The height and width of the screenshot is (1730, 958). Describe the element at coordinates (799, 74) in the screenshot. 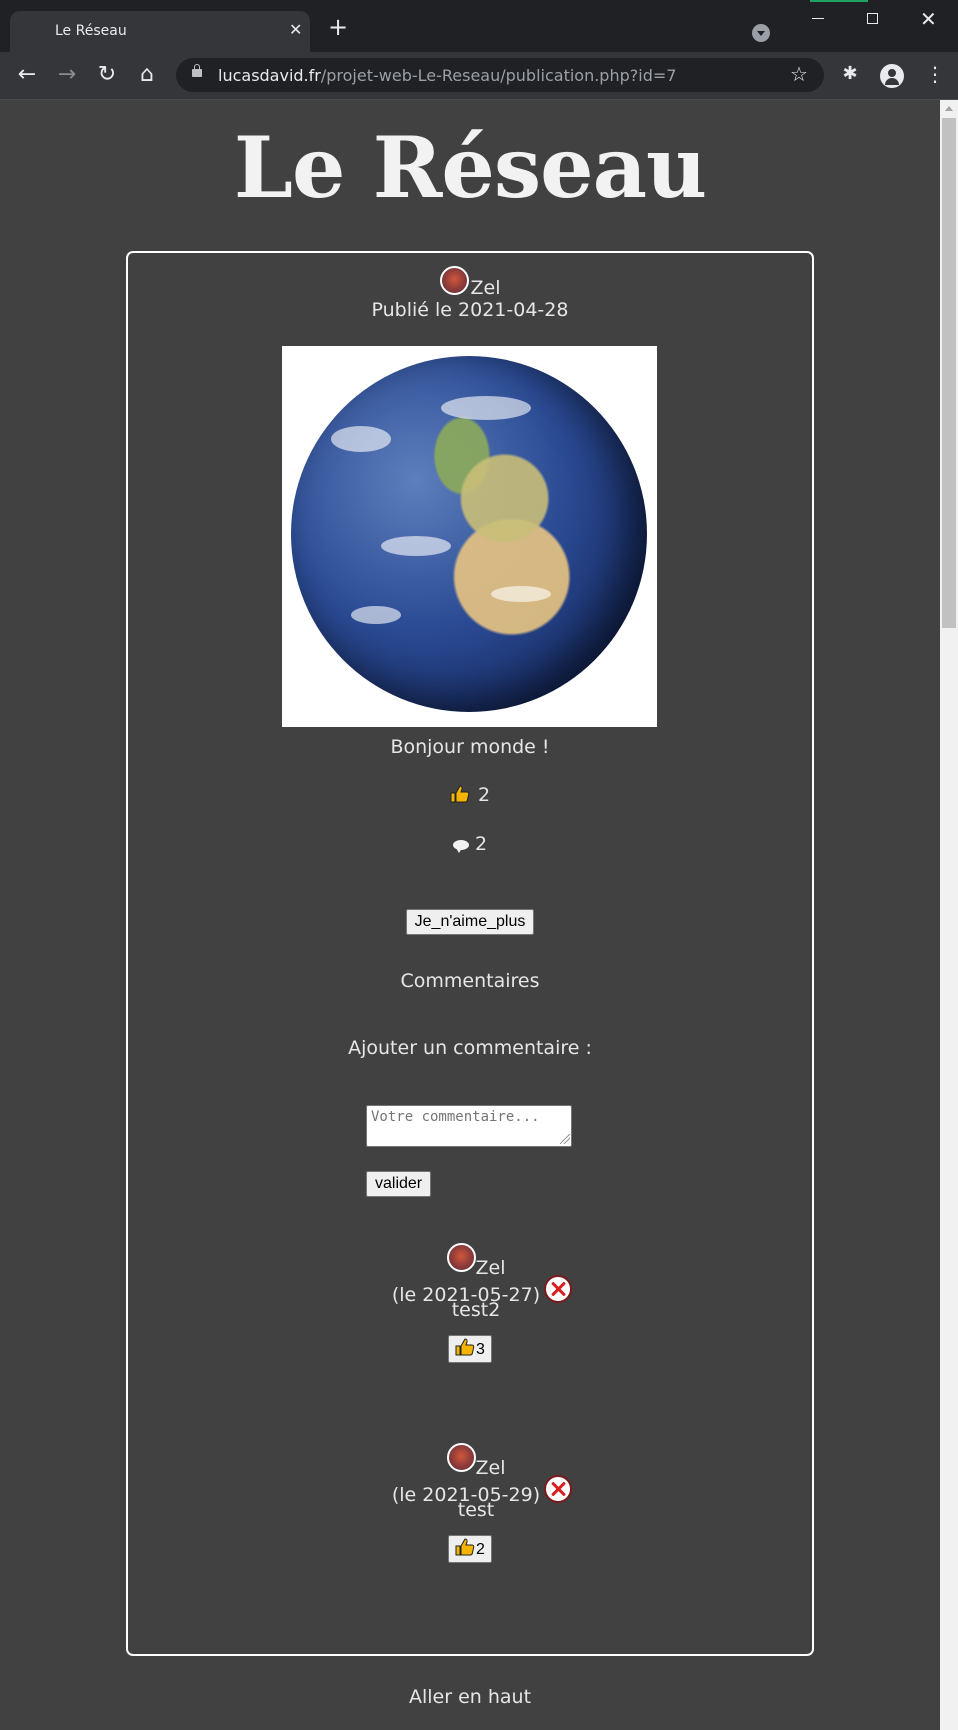

I see `star-icon: ☆` at that location.